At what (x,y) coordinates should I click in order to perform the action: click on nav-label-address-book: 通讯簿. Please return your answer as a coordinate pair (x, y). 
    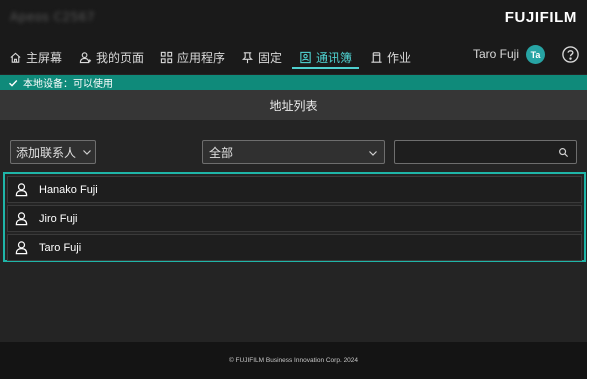
    Looking at the image, I should click on (334, 57).